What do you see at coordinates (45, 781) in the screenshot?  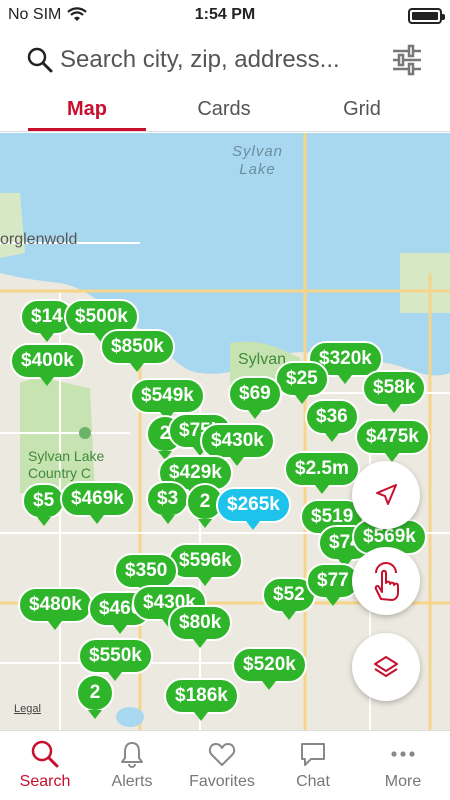 I see `nav-label: Search` at bounding box center [45, 781].